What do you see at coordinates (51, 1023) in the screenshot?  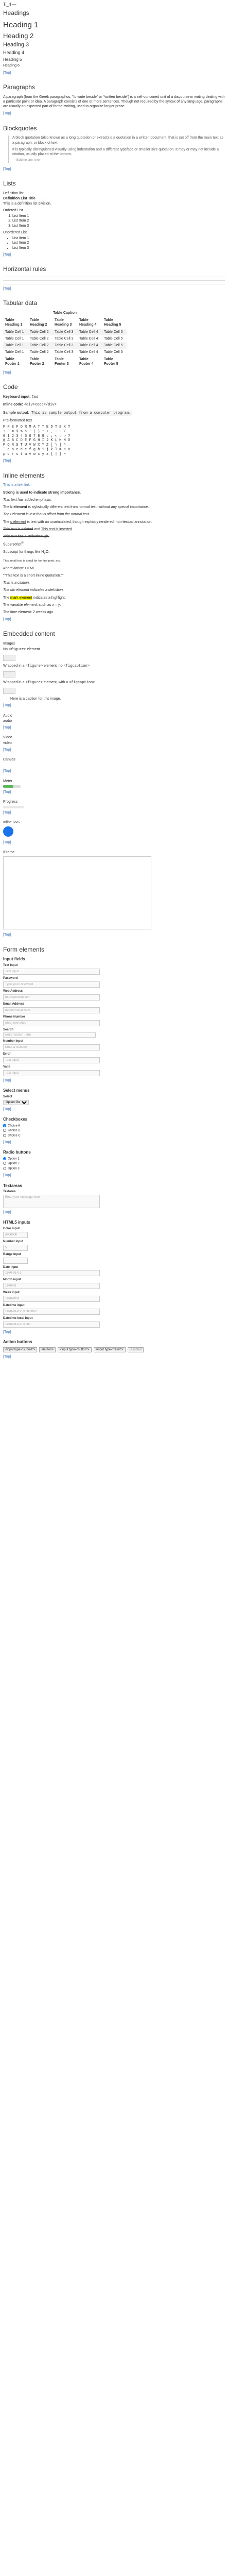 I see `phone-input` at bounding box center [51, 1023].